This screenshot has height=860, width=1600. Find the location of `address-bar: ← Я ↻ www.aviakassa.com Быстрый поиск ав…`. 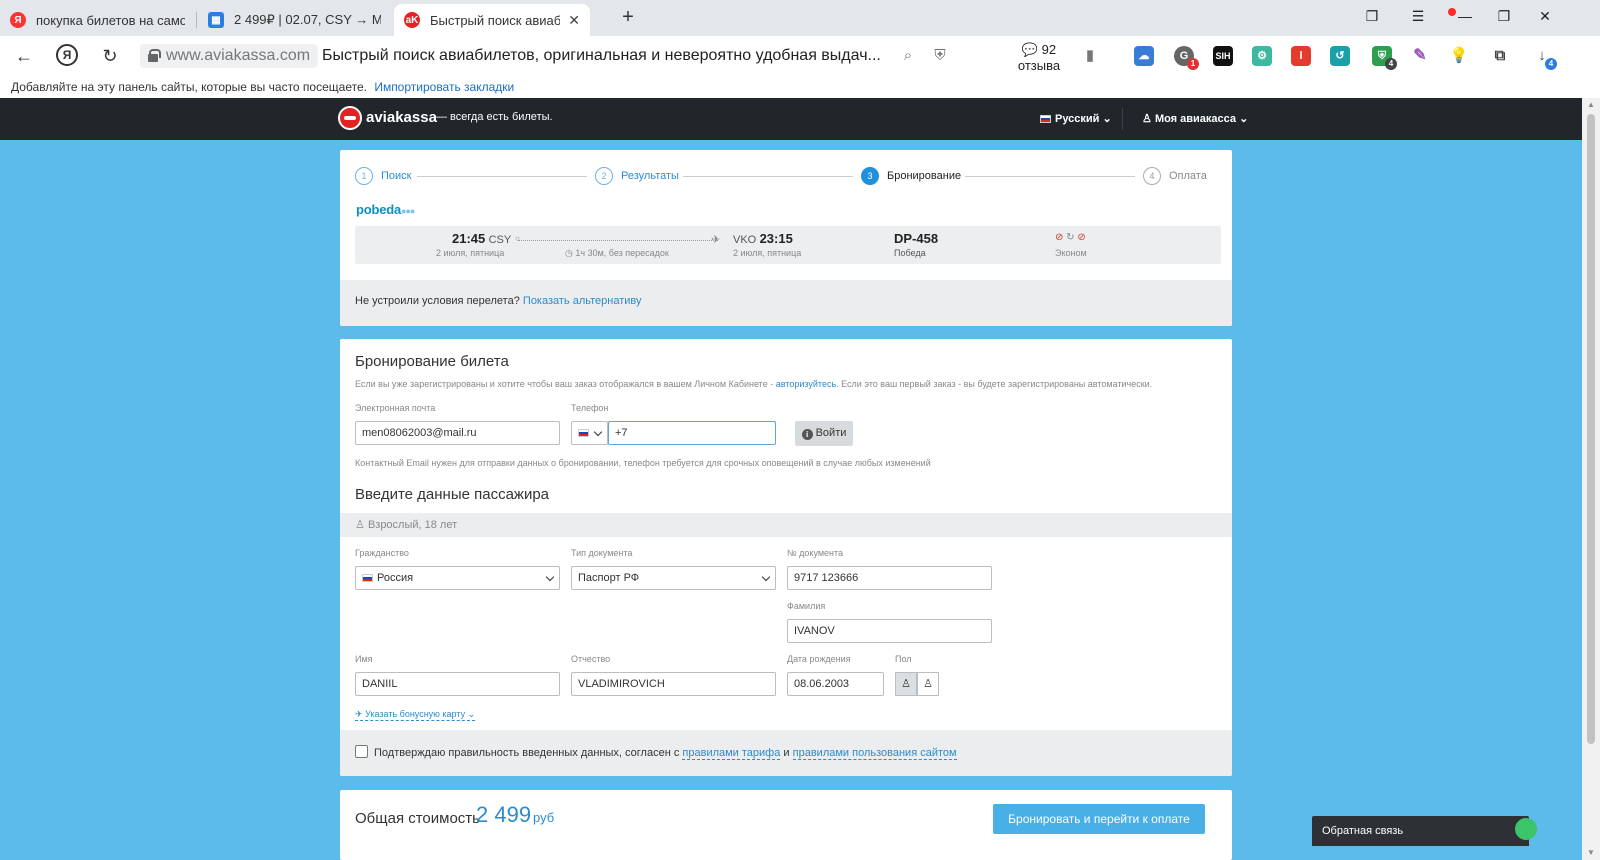

address-bar: ← Я ↻ www.aviakassa.com Быстрый поиск ав… is located at coordinates (800, 57).